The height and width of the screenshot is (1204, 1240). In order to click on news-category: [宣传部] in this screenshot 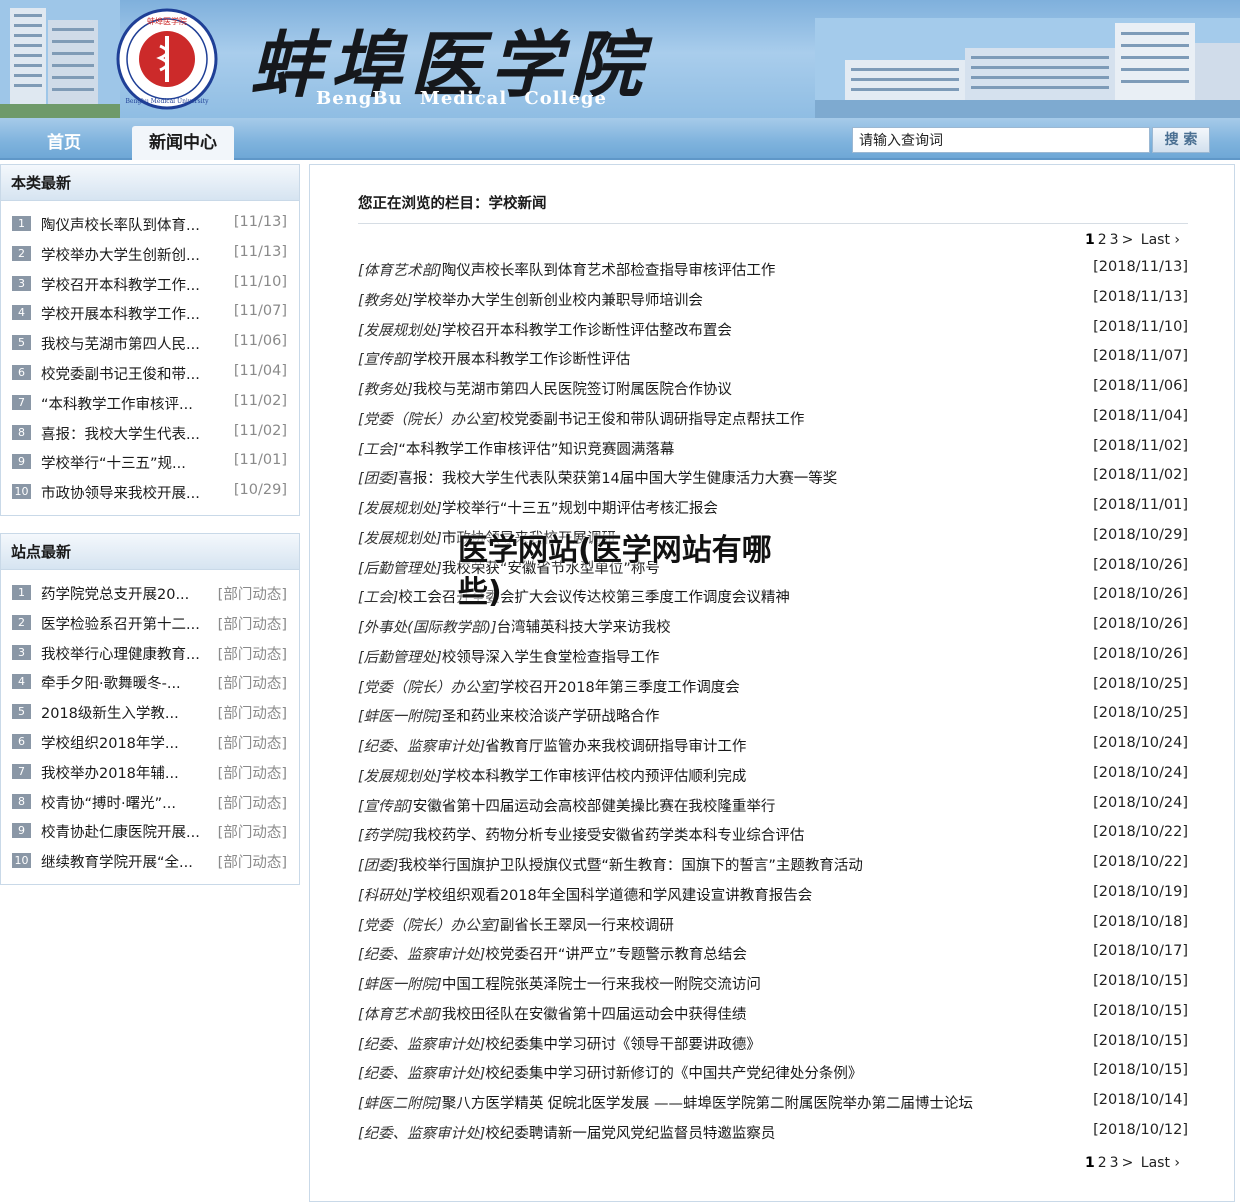, I will do `click(385, 360)`.